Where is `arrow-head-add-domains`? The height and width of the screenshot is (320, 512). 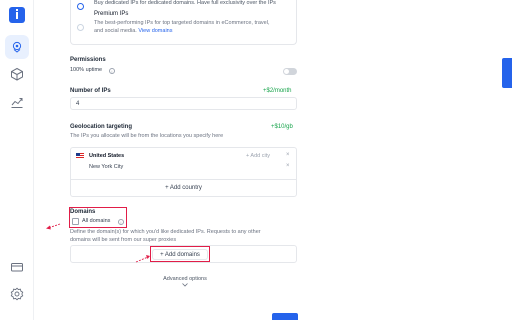
arrow-head-add-domains is located at coordinates (148, 257).